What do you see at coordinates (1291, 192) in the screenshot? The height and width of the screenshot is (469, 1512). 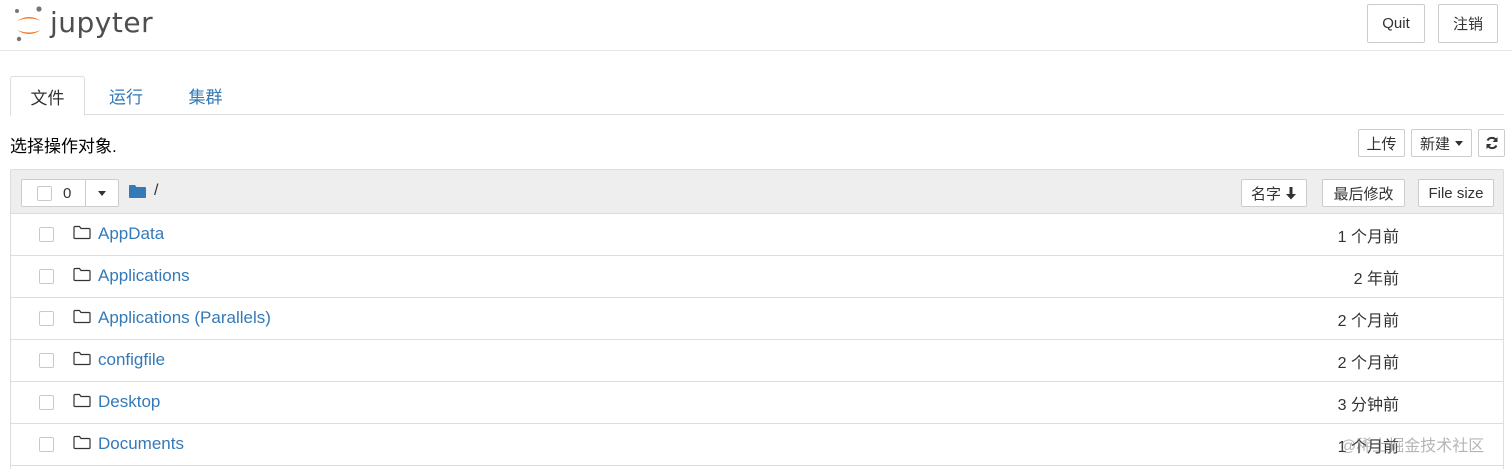 I see `arrow-down-icon` at bounding box center [1291, 192].